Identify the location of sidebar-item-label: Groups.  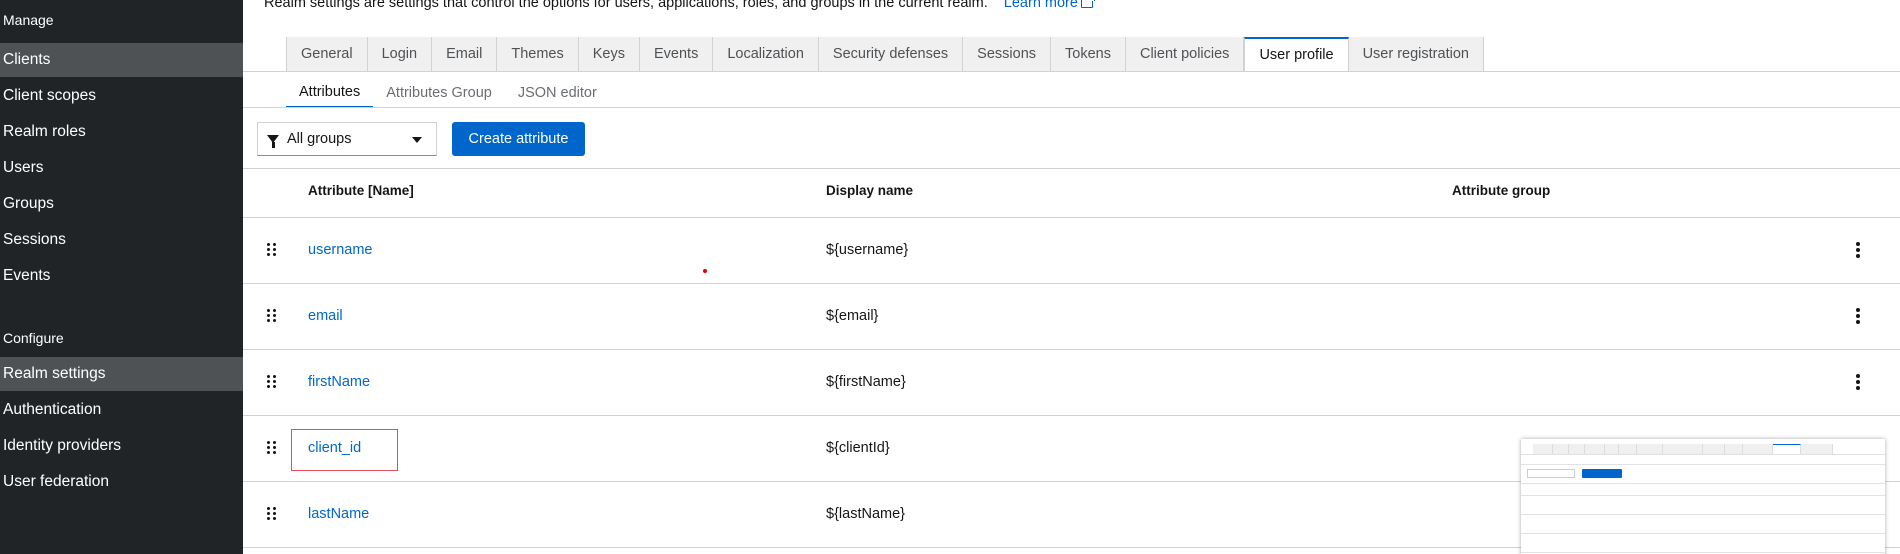
(28, 203).